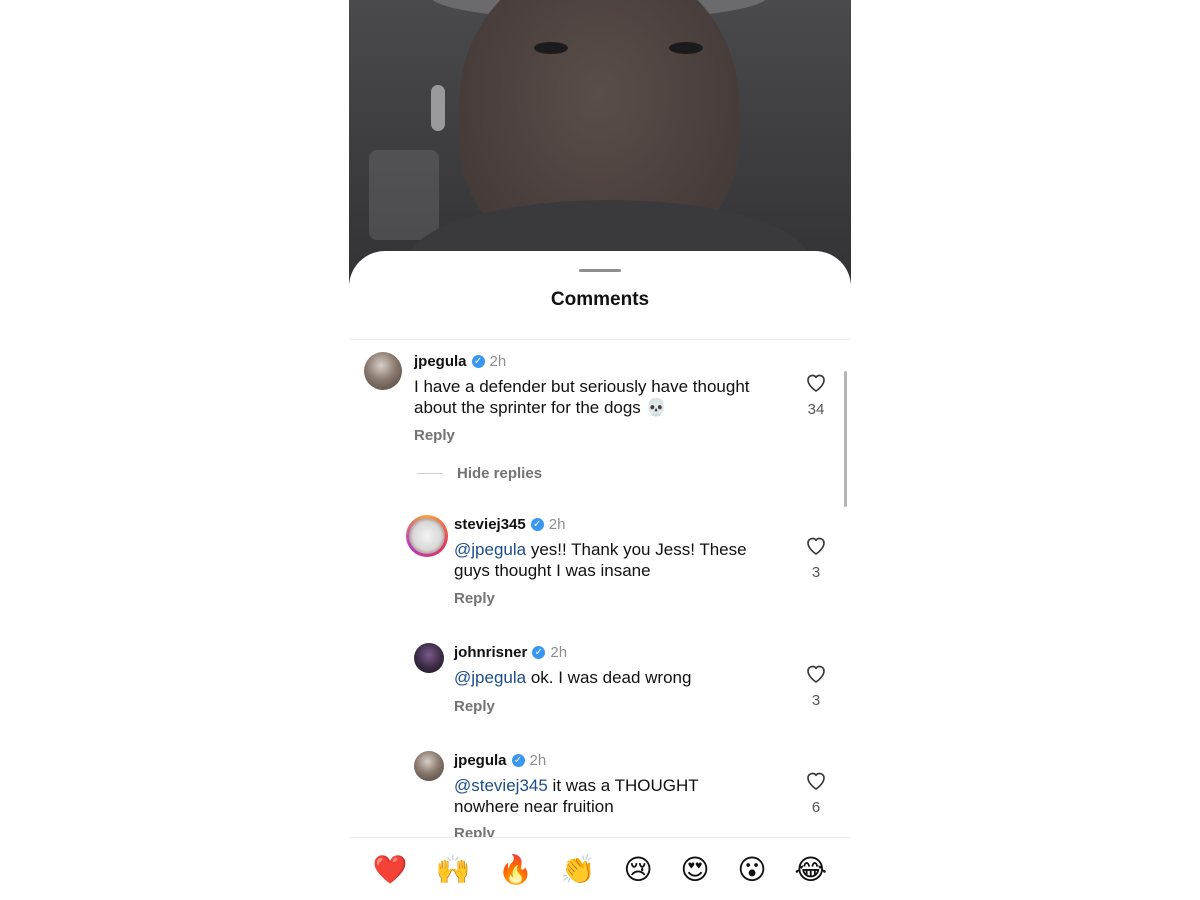 The image size is (1200, 900). I want to click on comment-meta: steviej345 ✓ 2h, so click(509, 524).